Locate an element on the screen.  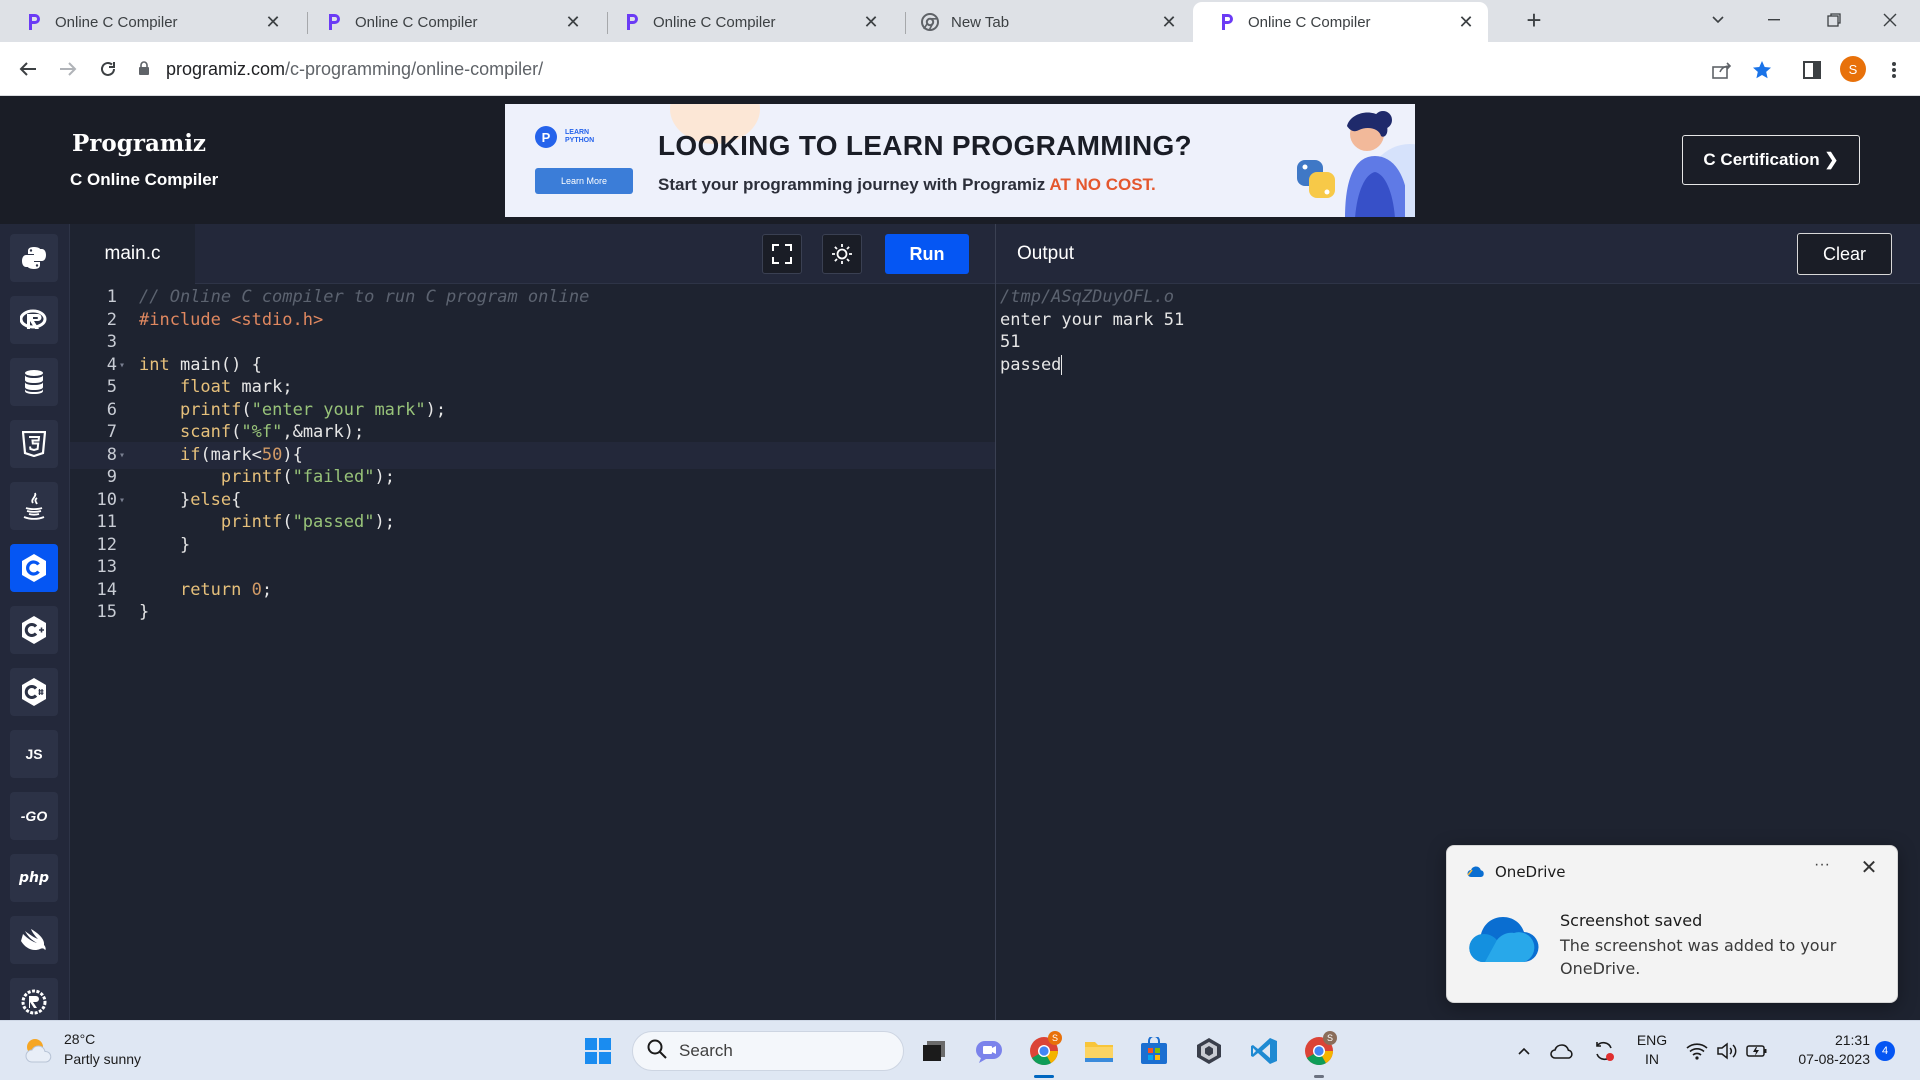
wifi-icon is located at coordinates (1697, 1051).